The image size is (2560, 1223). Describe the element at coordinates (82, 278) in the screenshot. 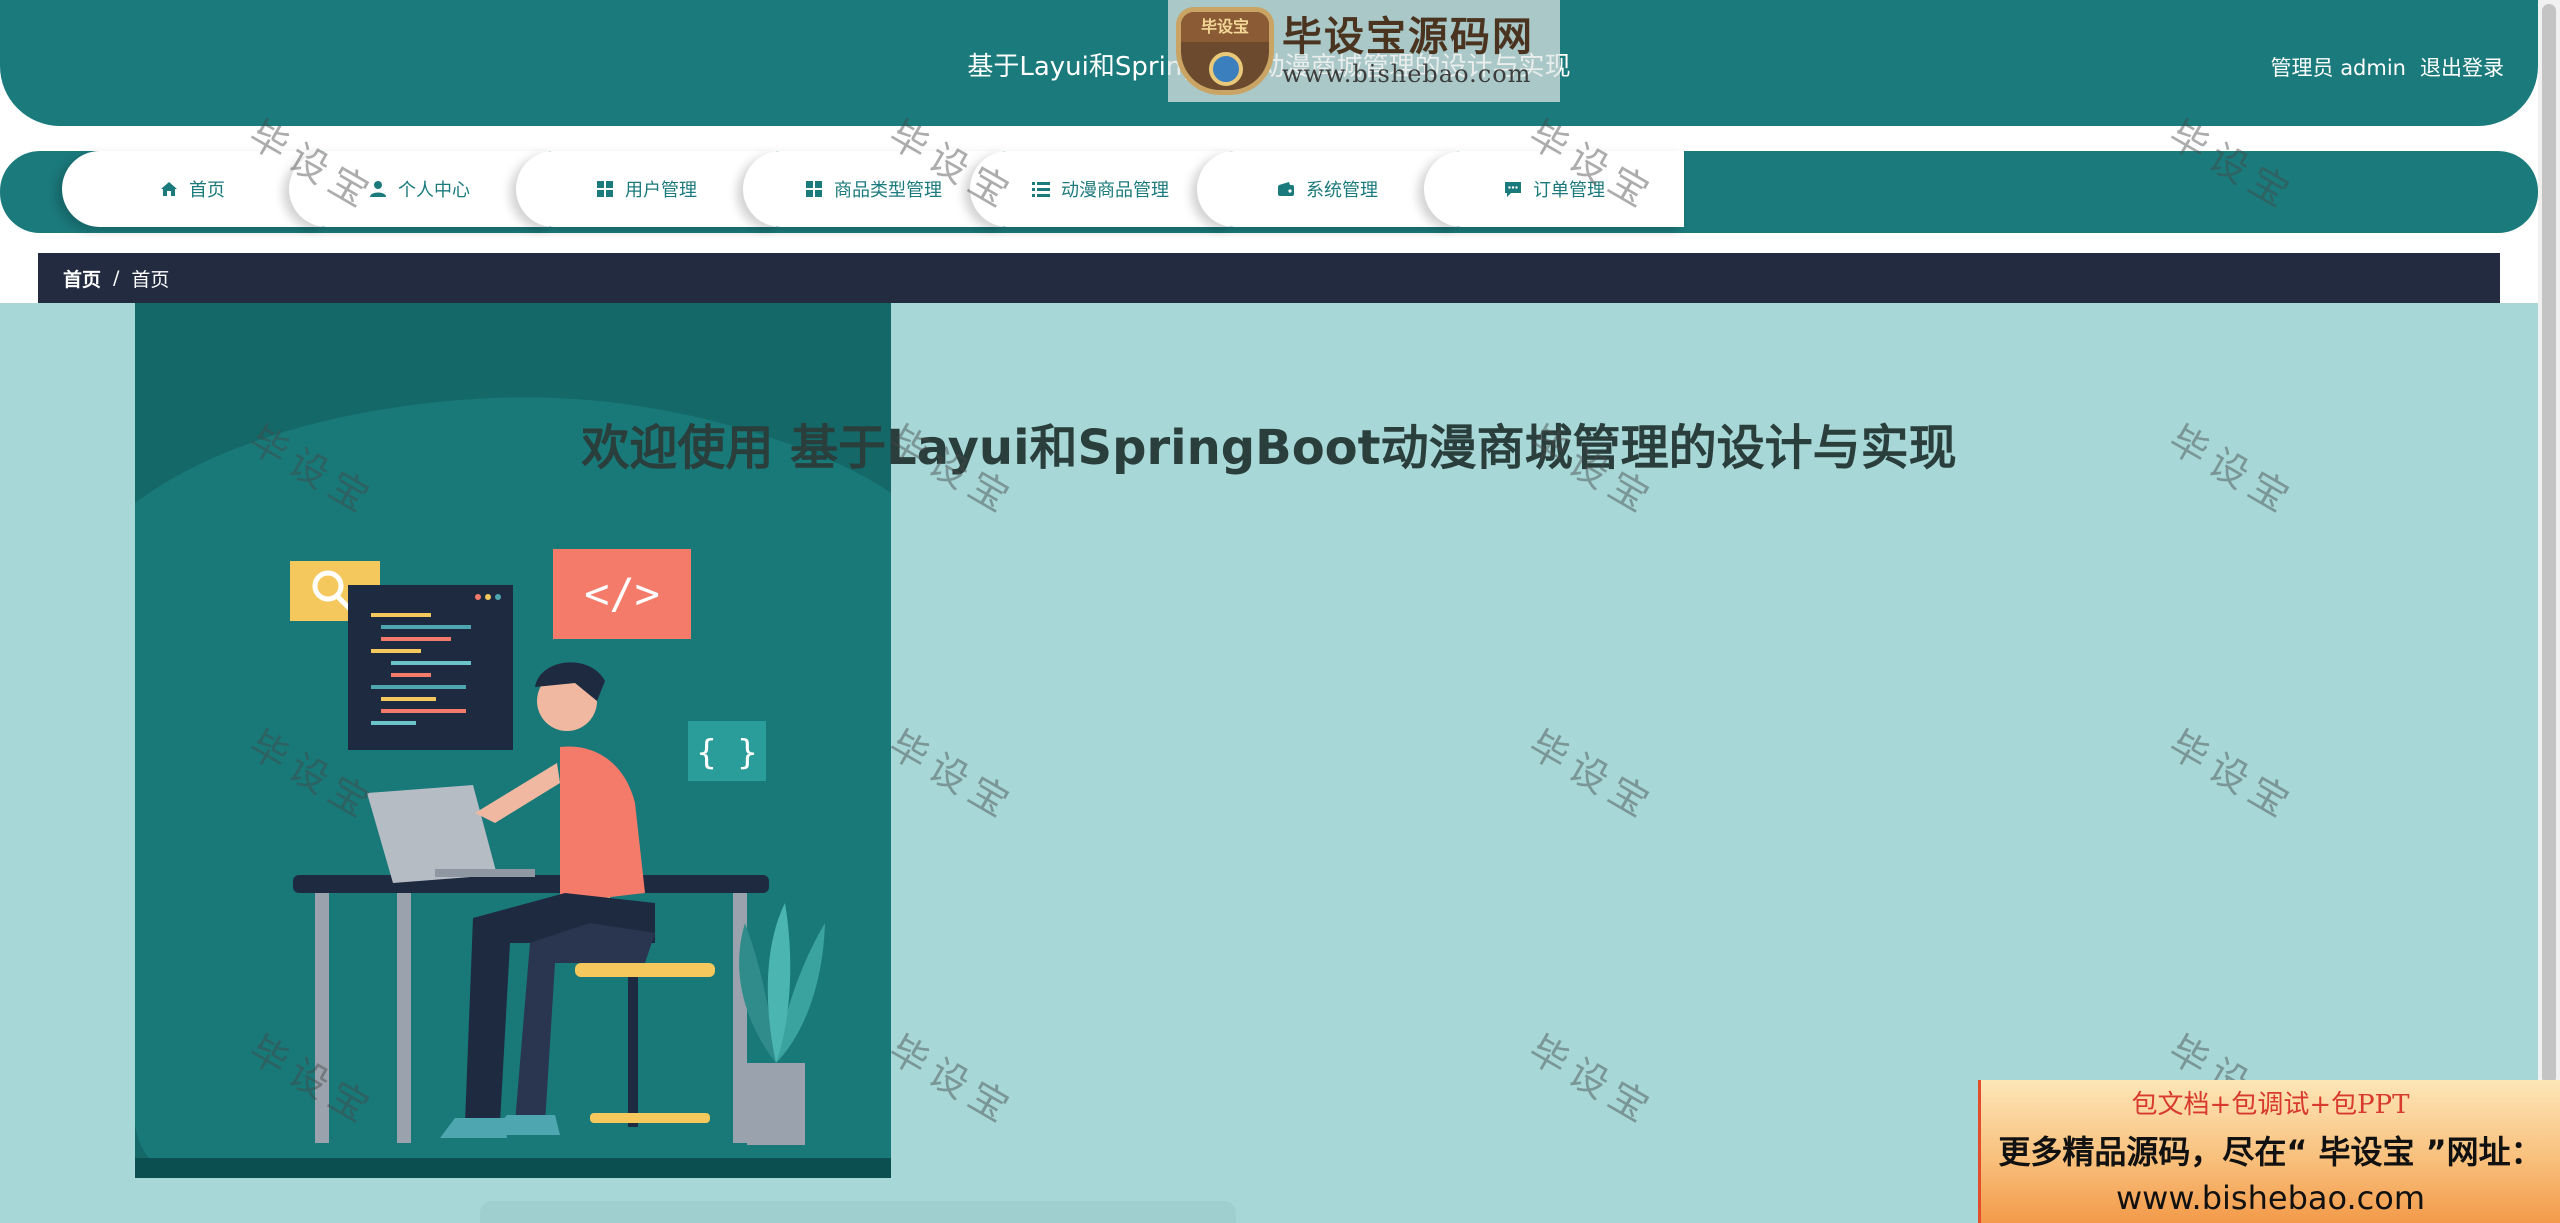

I see `breadcrumb-home-link: 首页` at that location.